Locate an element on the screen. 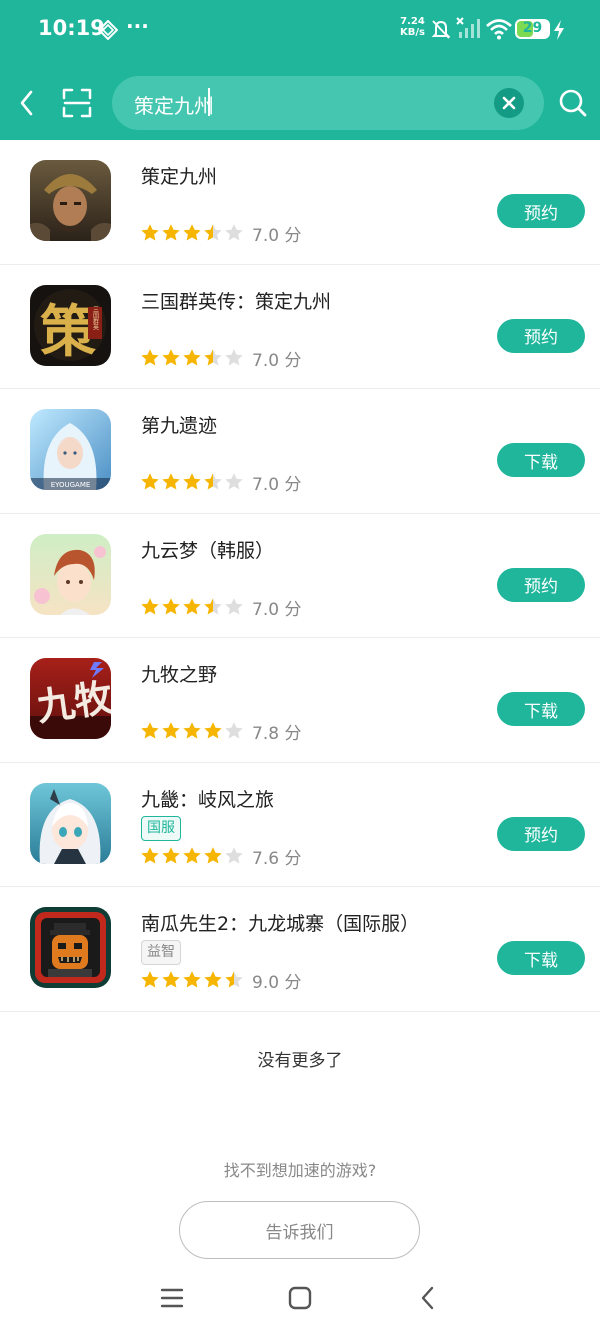 The height and width of the screenshot is (1333, 600). icon-brand-text: EYOUGAME is located at coordinates (71, 485).